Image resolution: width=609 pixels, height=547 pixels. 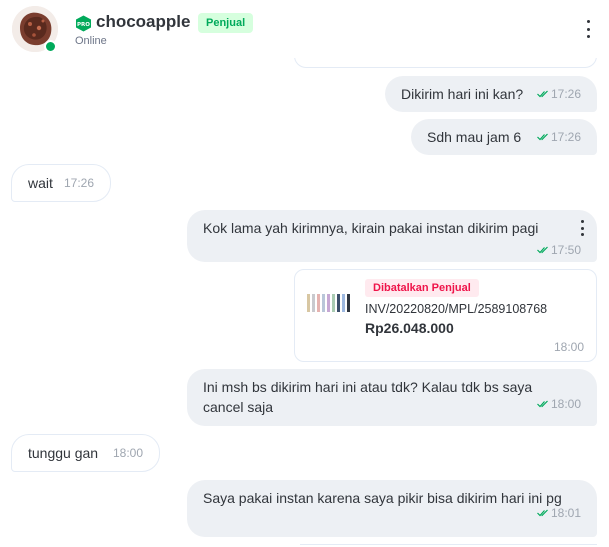 What do you see at coordinates (63, 453) in the screenshot?
I see `message-text: tunggu gan` at bounding box center [63, 453].